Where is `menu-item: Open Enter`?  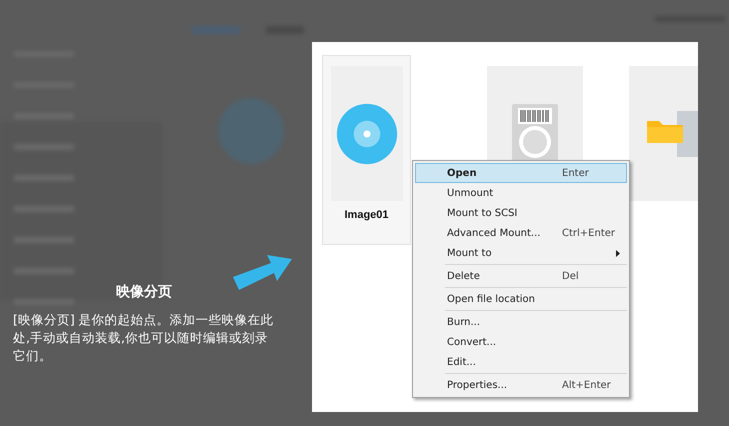 menu-item: Open Enter is located at coordinates (521, 173).